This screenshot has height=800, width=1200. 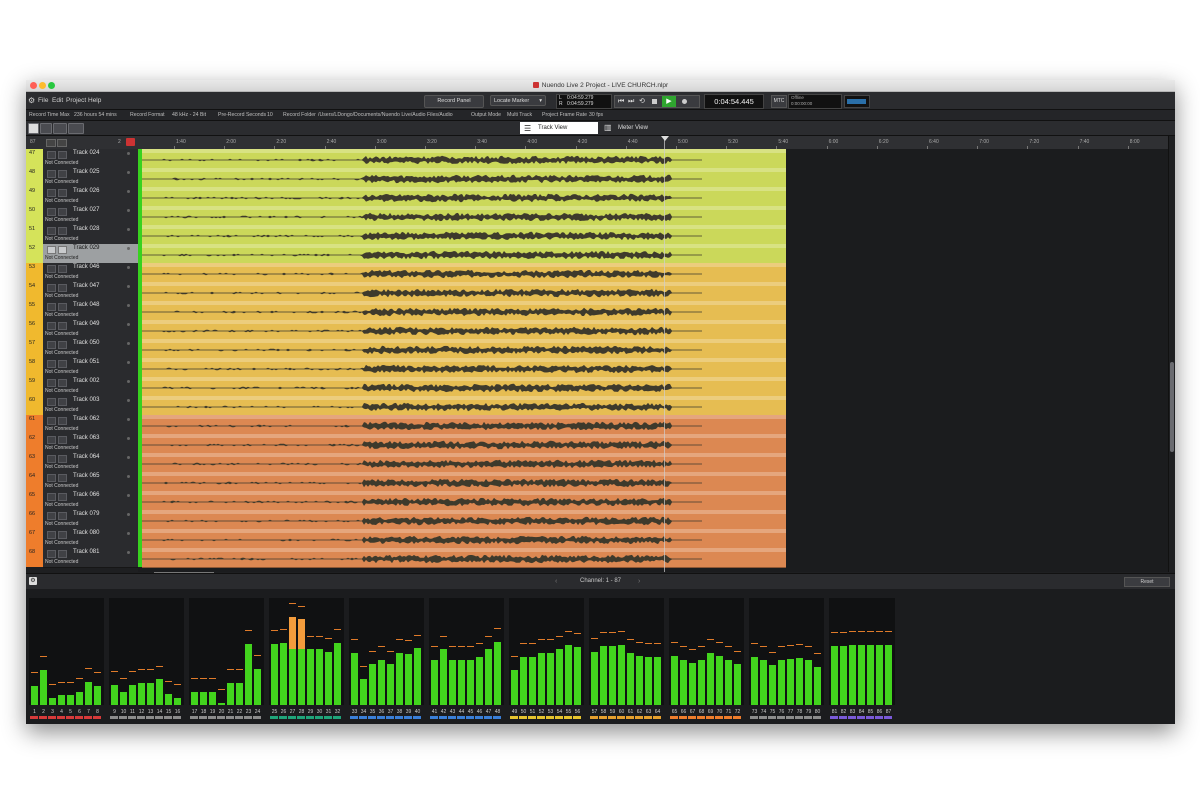 I want to click on track-row: 52 Track 029 Not Connected, so click(x=597, y=254).